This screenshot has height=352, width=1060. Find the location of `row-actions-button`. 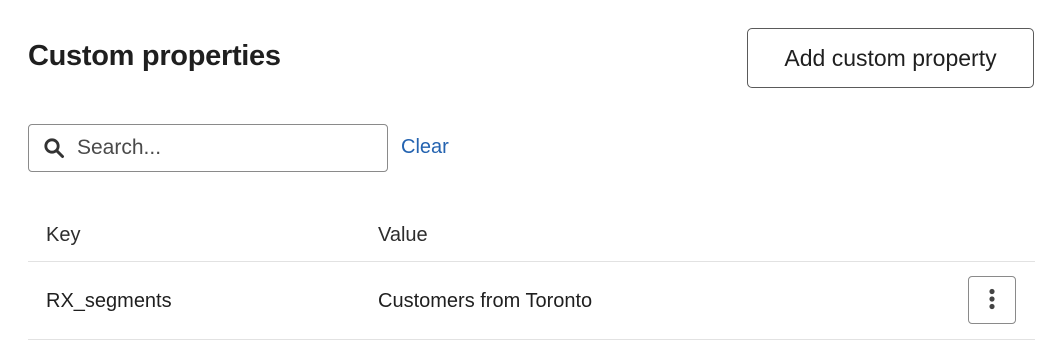

row-actions-button is located at coordinates (992, 300).